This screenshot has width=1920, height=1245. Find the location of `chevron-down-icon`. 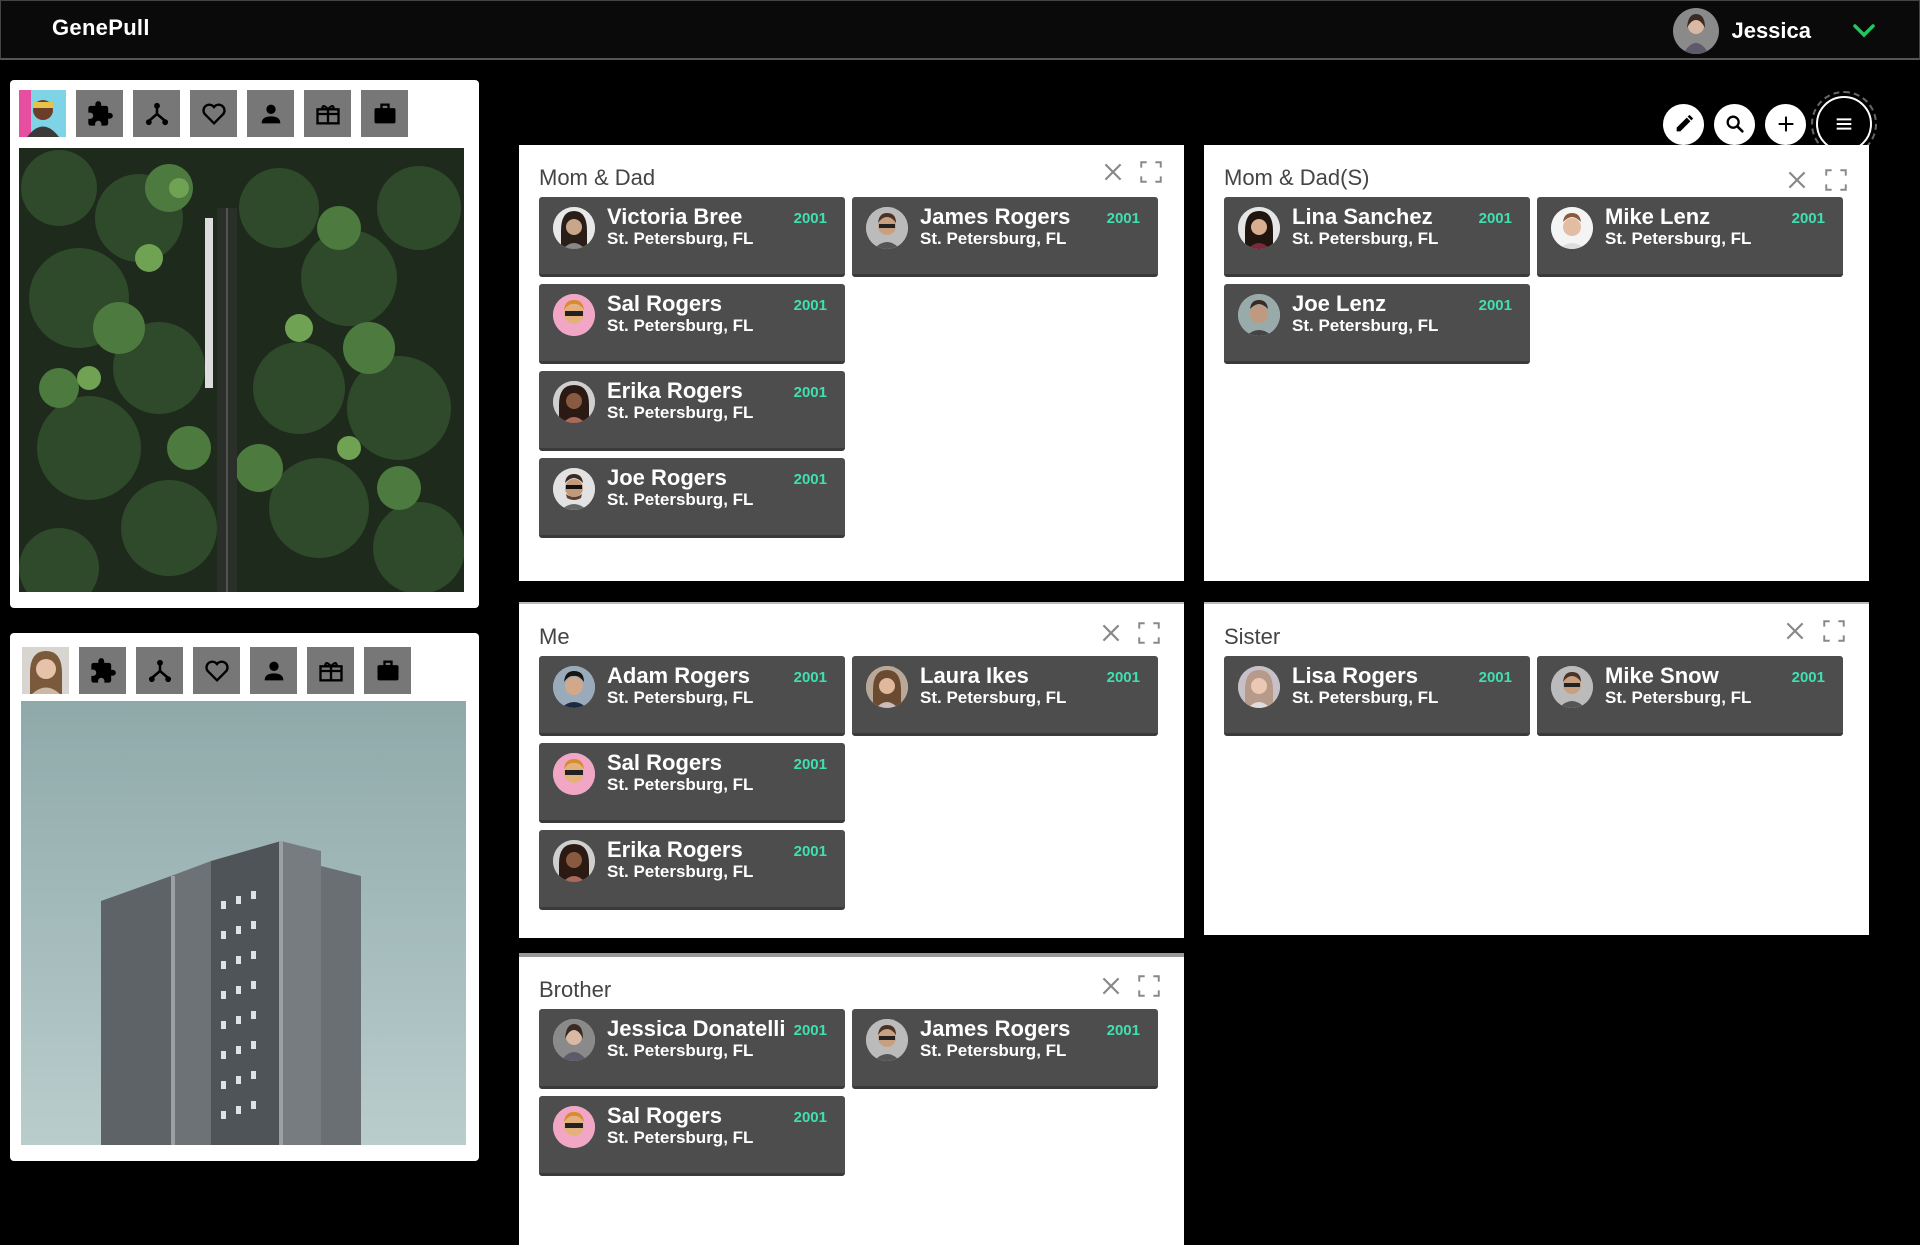

chevron-down-icon is located at coordinates (1864, 31).